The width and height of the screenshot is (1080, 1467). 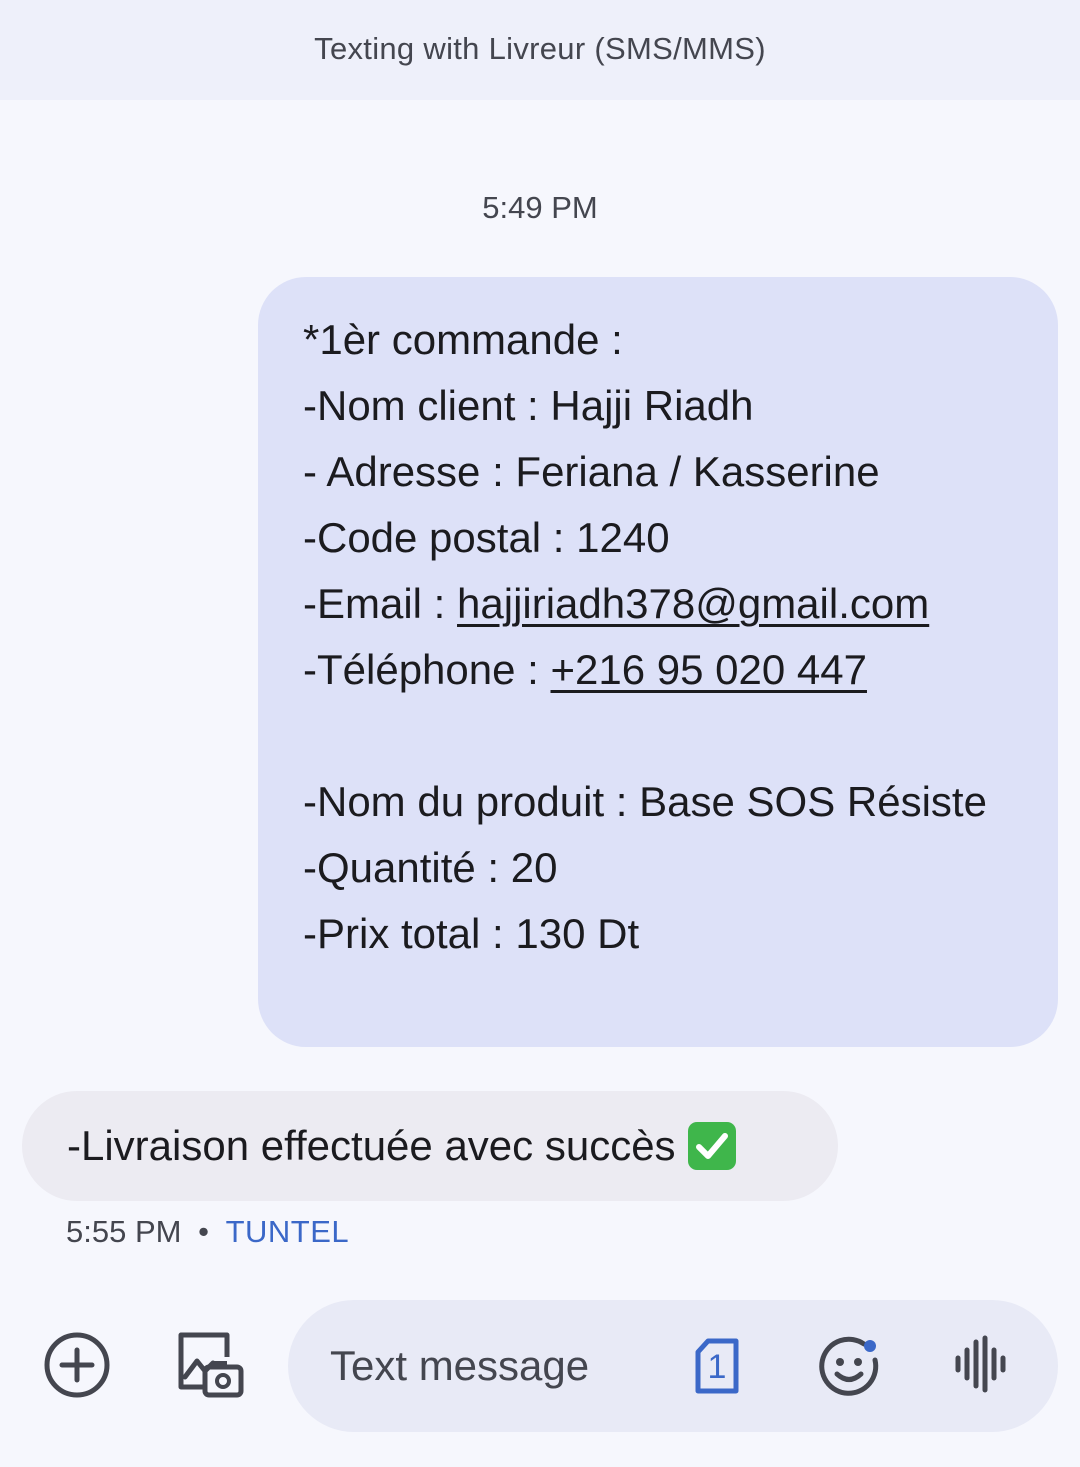 I want to click on voice-waveform-icon, so click(x=980, y=1366).